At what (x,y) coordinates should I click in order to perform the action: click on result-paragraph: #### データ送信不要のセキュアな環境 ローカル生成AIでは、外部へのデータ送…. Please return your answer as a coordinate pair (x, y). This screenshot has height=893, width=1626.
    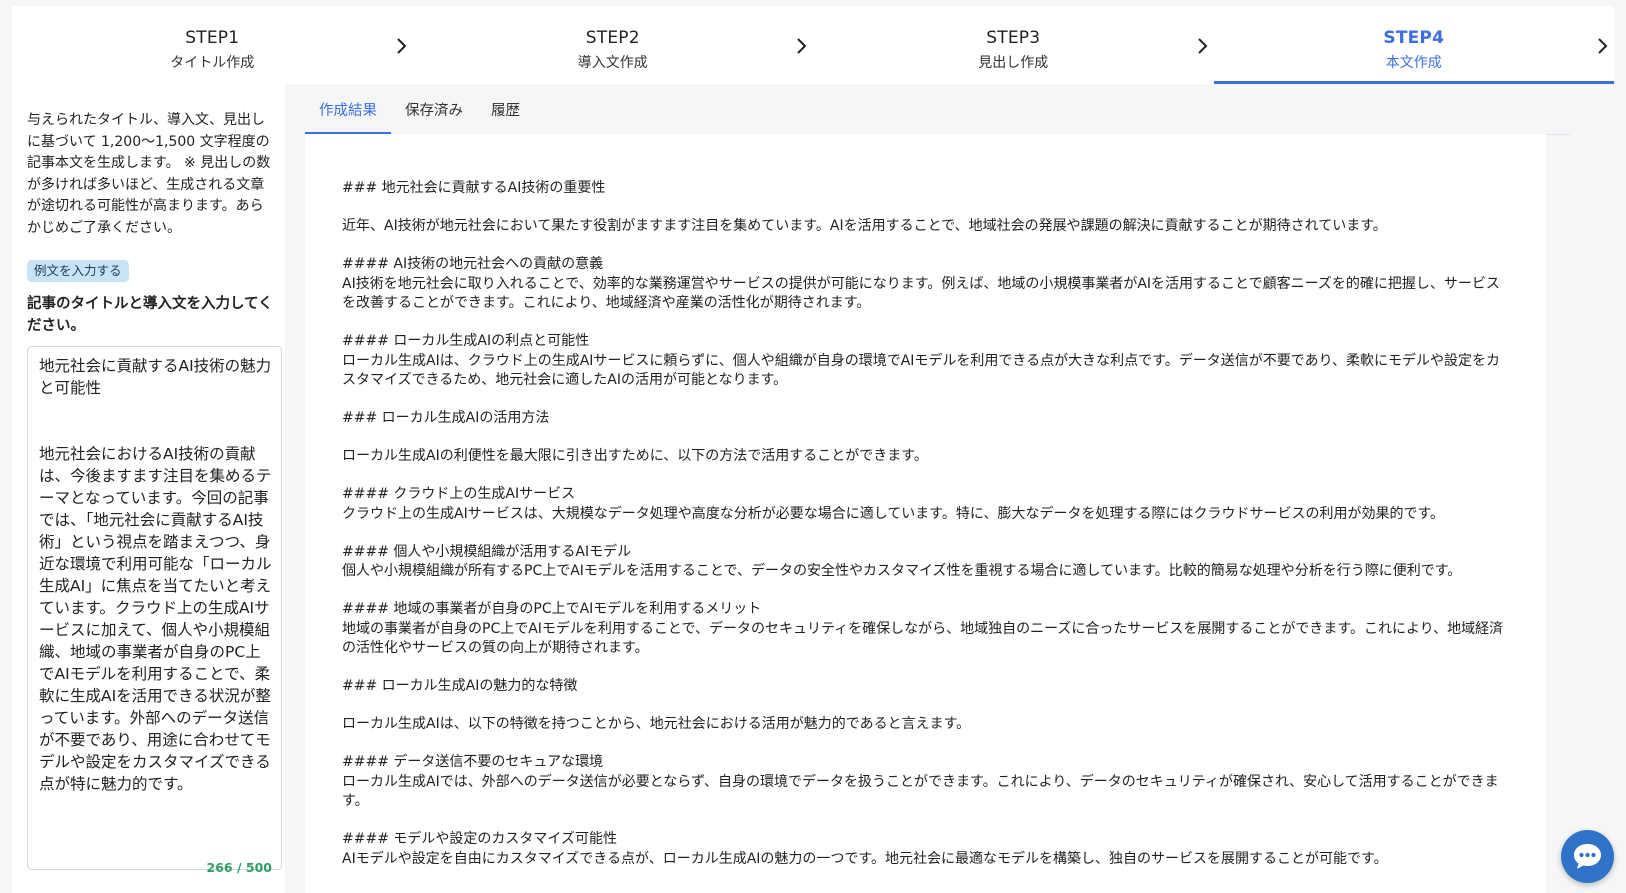
    Looking at the image, I should click on (920, 781).